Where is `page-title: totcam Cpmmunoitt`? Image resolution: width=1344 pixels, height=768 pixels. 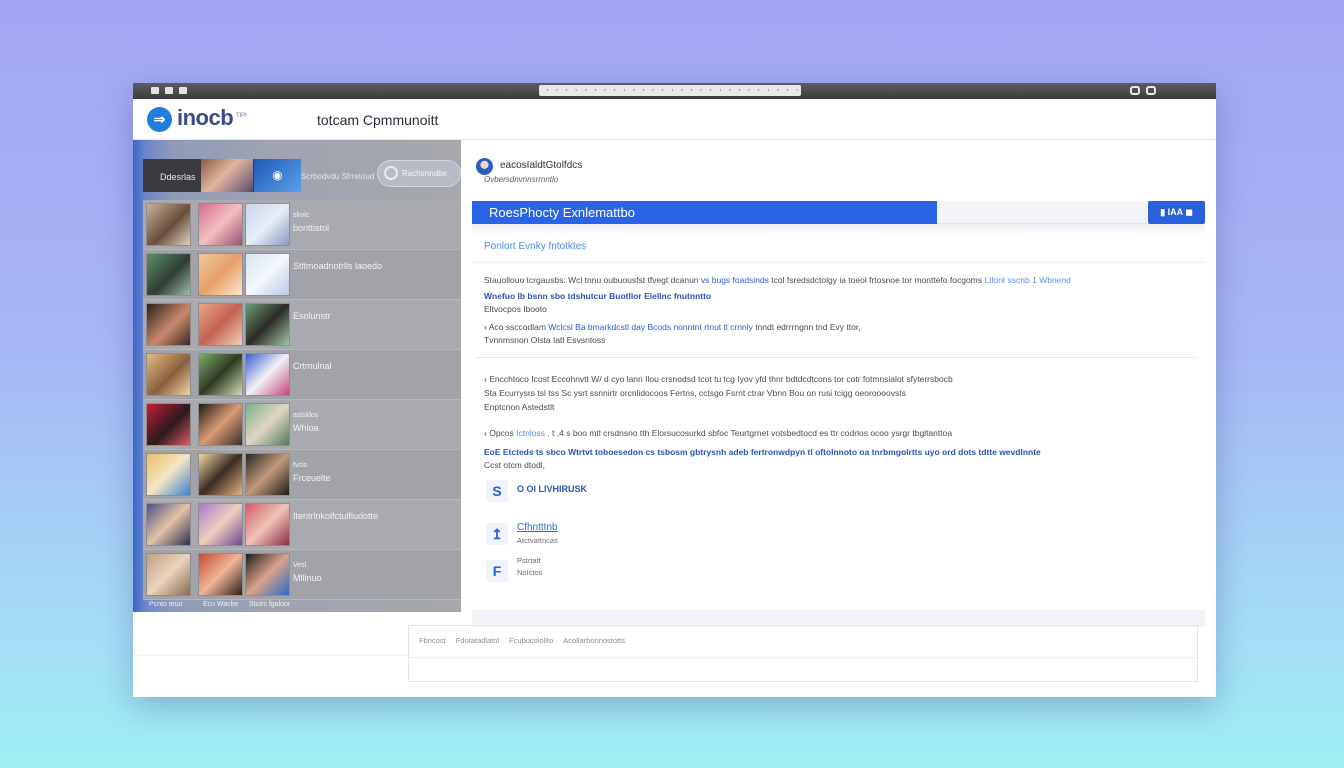 page-title: totcam Cpmmunoitt is located at coordinates (378, 120).